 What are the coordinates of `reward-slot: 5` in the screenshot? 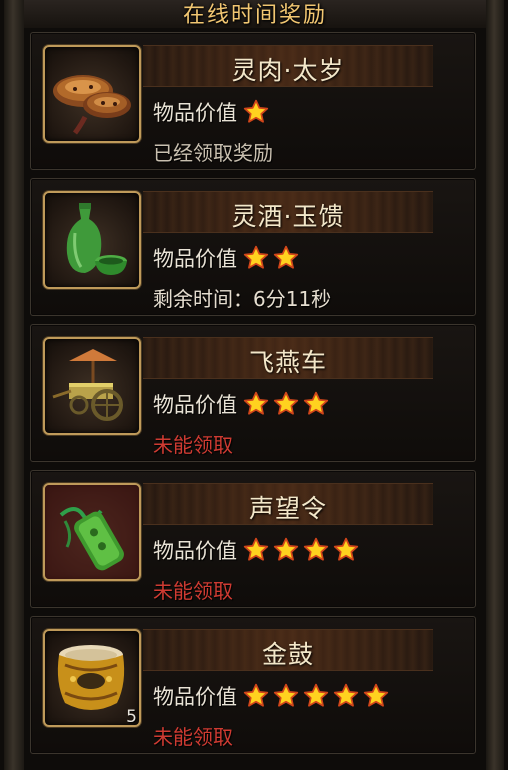 It's located at (92, 678).